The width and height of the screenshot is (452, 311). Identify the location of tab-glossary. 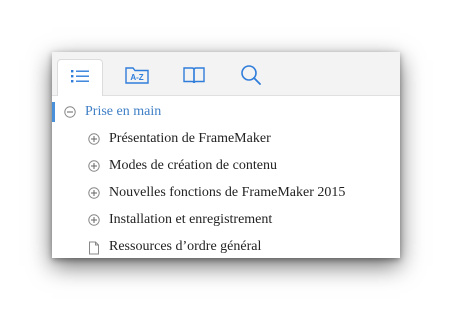
(194, 77).